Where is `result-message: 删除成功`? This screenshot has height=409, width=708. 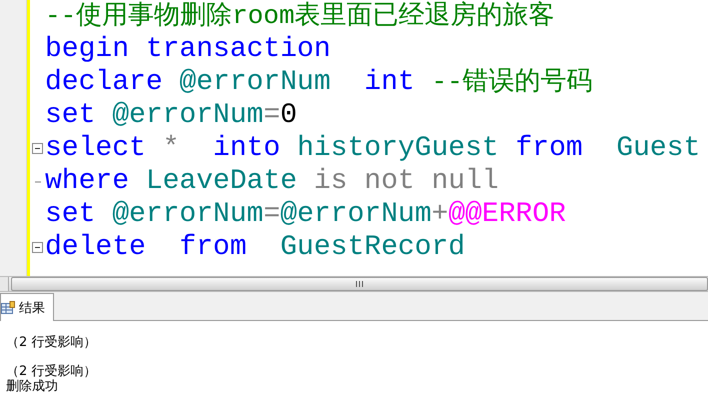
result-message: 删除成功 is located at coordinates (32, 386).